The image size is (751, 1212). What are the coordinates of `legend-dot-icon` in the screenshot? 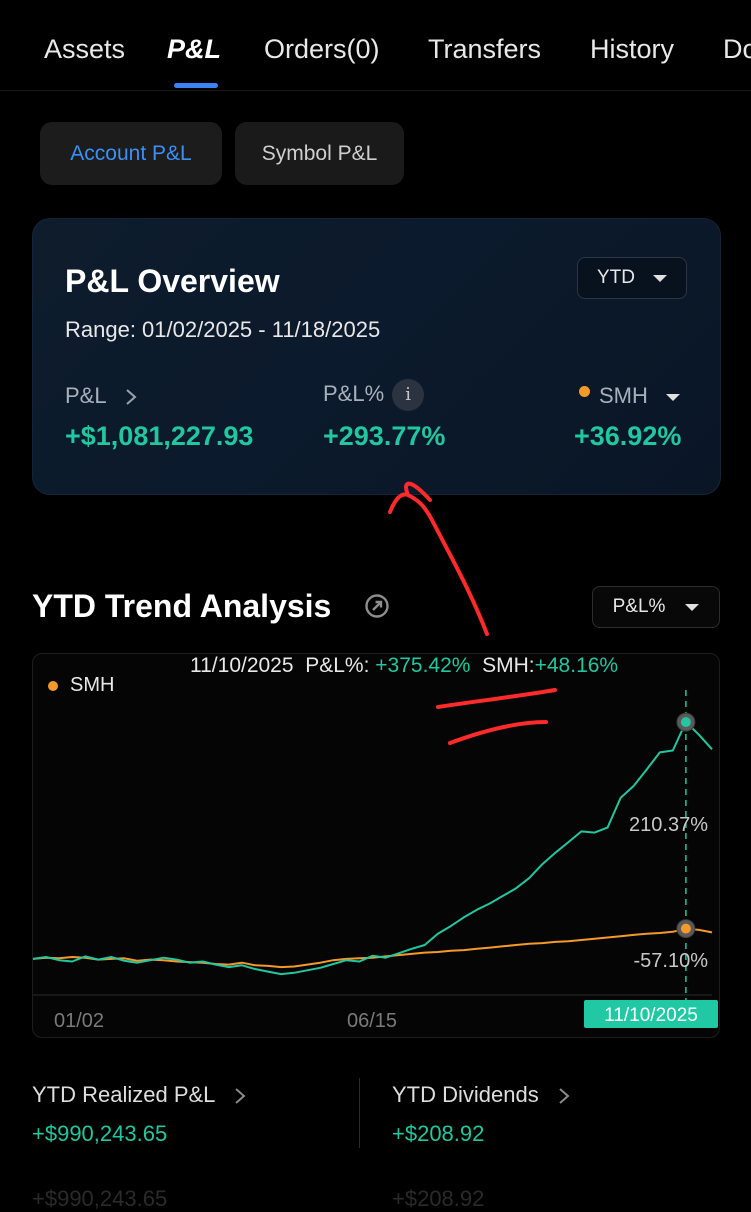 It's located at (53, 685).